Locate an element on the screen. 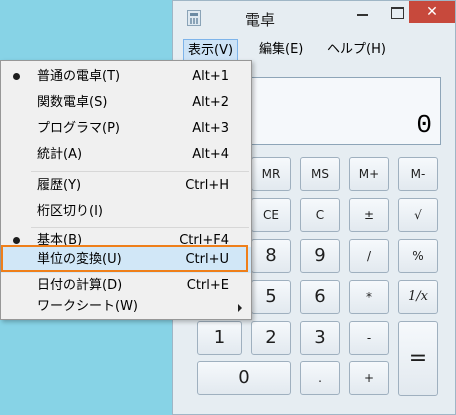  key-equals: = is located at coordinates (418, 358).